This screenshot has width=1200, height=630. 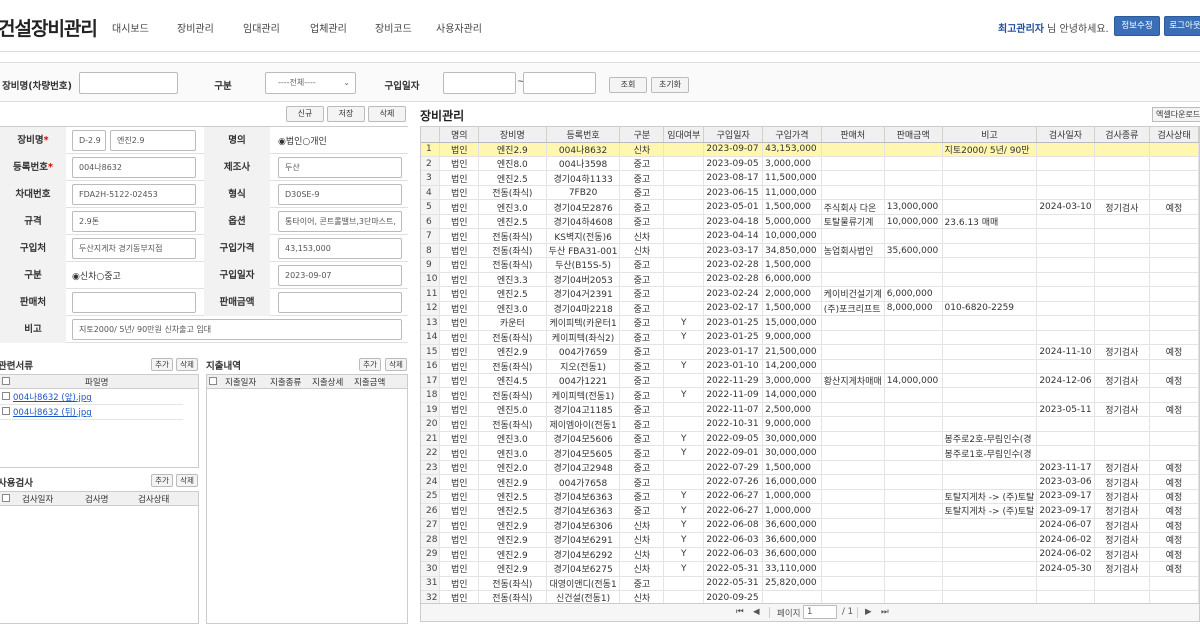 What do you see at coordinates (1065, 135) in the screenshot?
I see `grid-column-header: 검사일자` at bounding box center [1065, 135].